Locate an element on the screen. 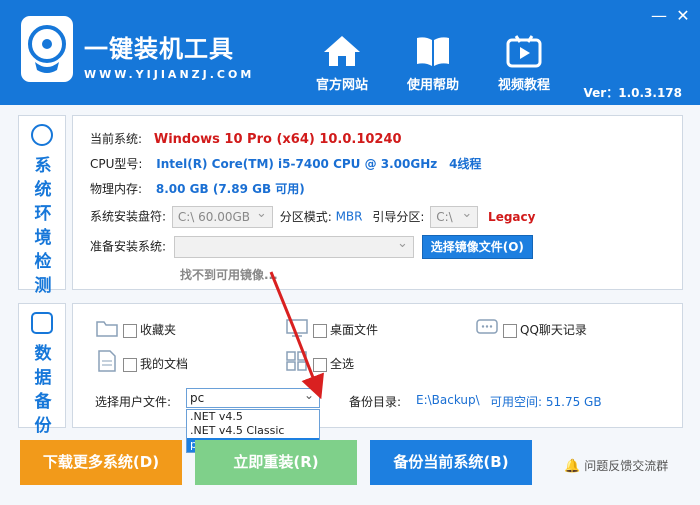 Image resolution: width=700 pixels, height=505 pixels. version-label: Ver：1.0.3.178 is located at coordinates (632, 93).